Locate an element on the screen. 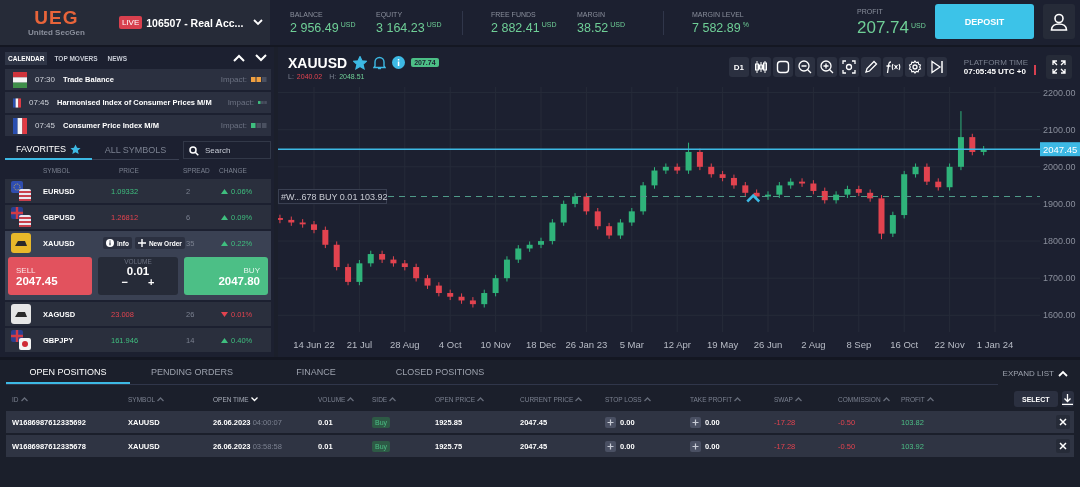 This screenshot has height=487, width=1080. plus-icon is located at coordinates (141, 243).